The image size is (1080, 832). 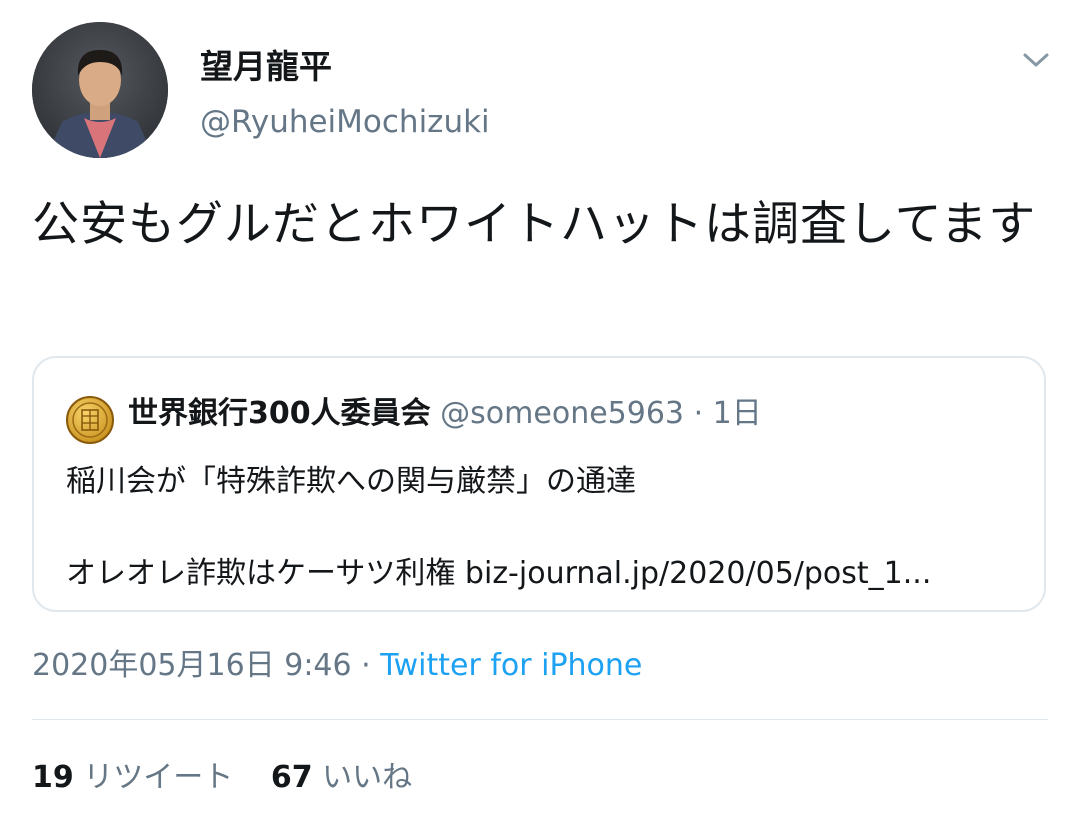 I want to click on gold-coin-icon, so click(x=90, y=420).